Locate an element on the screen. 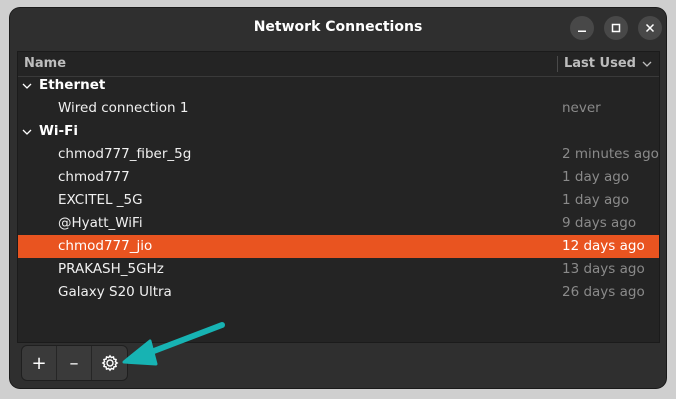 The width and height of the screenshot is (676, 399). last-used-column-header: Last Used is located at coordinates (608, 64).